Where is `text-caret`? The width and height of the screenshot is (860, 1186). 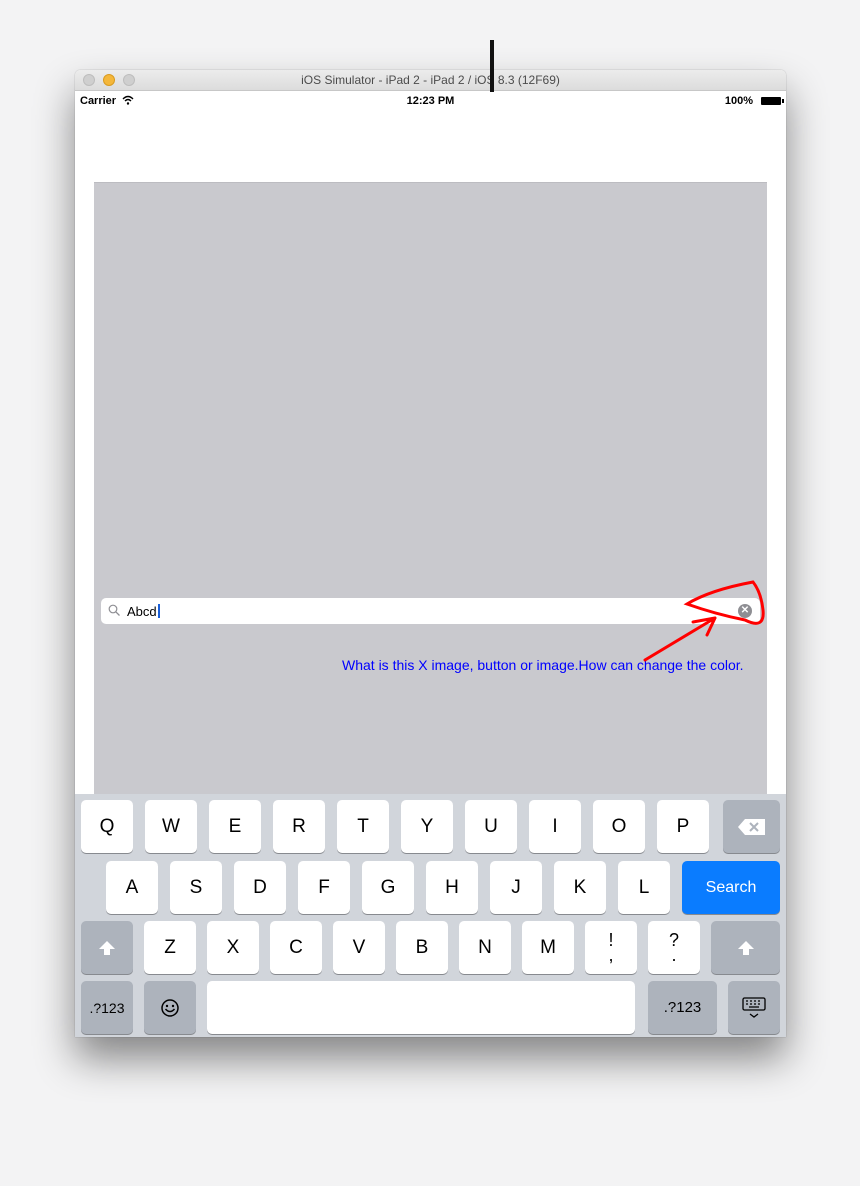
text-caret is located at coordinates (158, 611).